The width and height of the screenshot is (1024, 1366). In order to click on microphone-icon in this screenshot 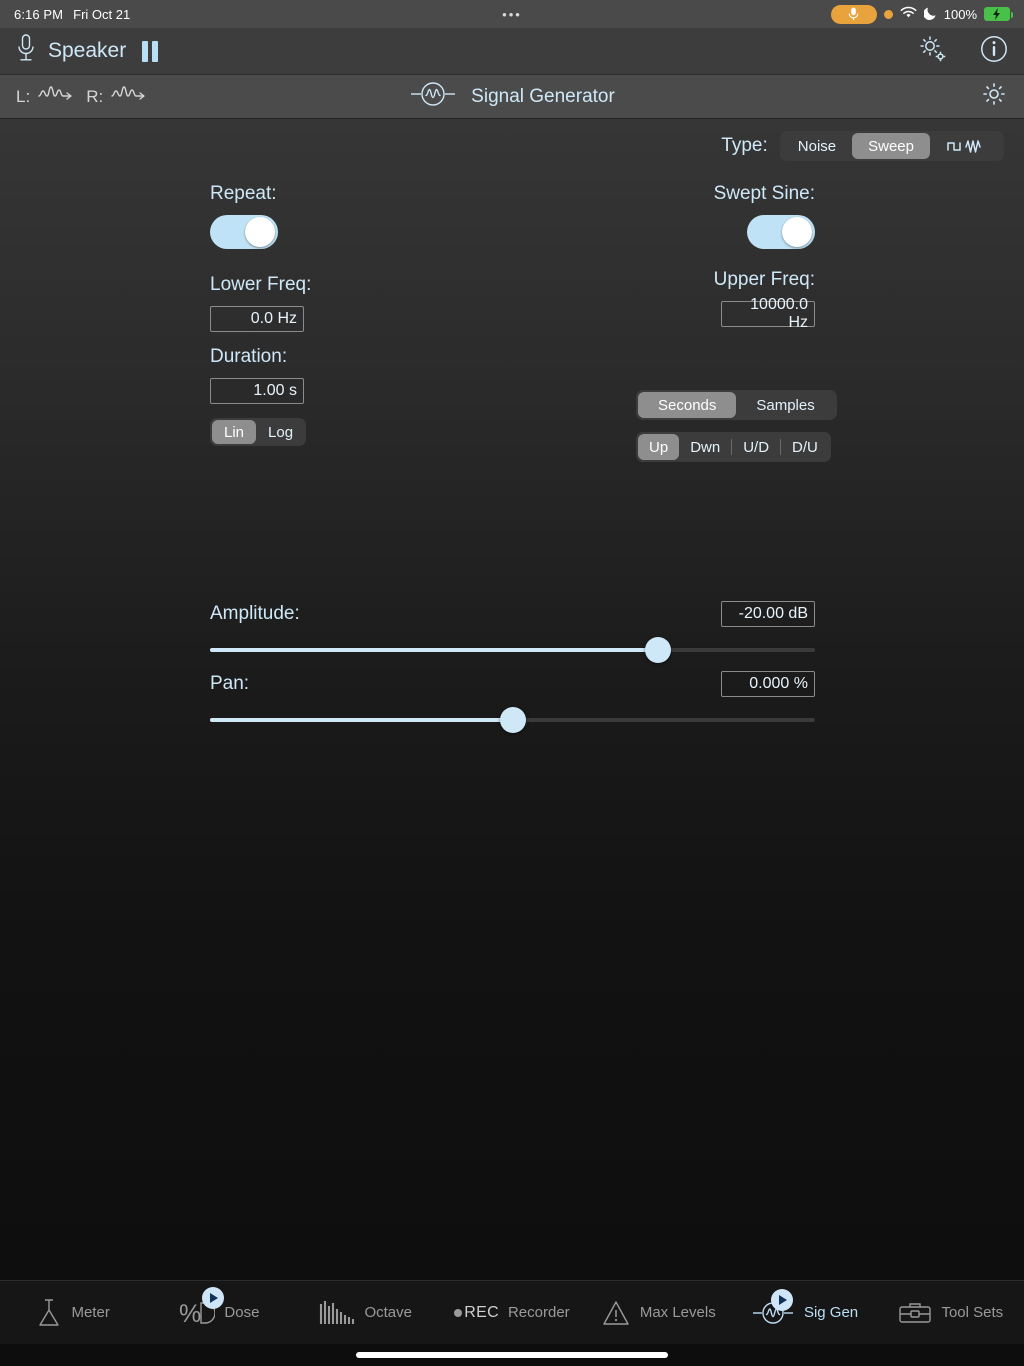, I will do `click(26, 51)`.